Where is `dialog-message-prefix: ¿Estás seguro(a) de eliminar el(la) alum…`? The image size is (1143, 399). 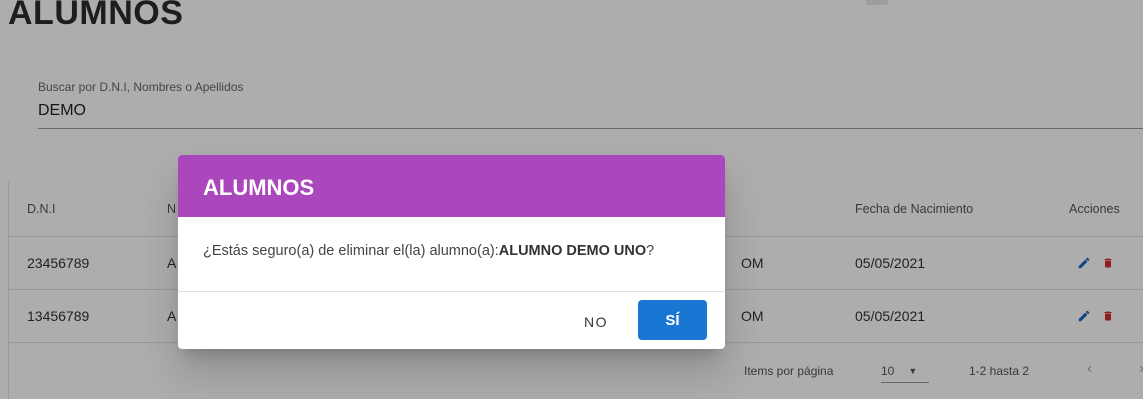
dialog-message-prefix: ¿Estás seguro(a) de eliminar el(la) alum… is located at coordinates (351, 251).